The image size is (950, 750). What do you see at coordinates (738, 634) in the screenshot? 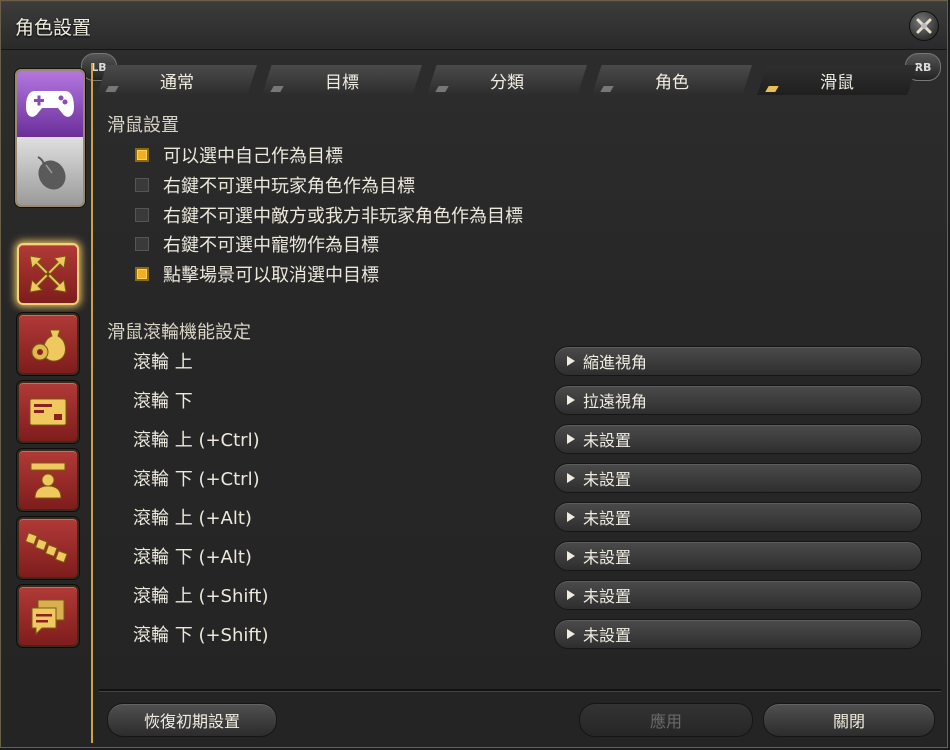
I see `wheel-down-shift-select: 未設置` at bounding box center [738, 634].